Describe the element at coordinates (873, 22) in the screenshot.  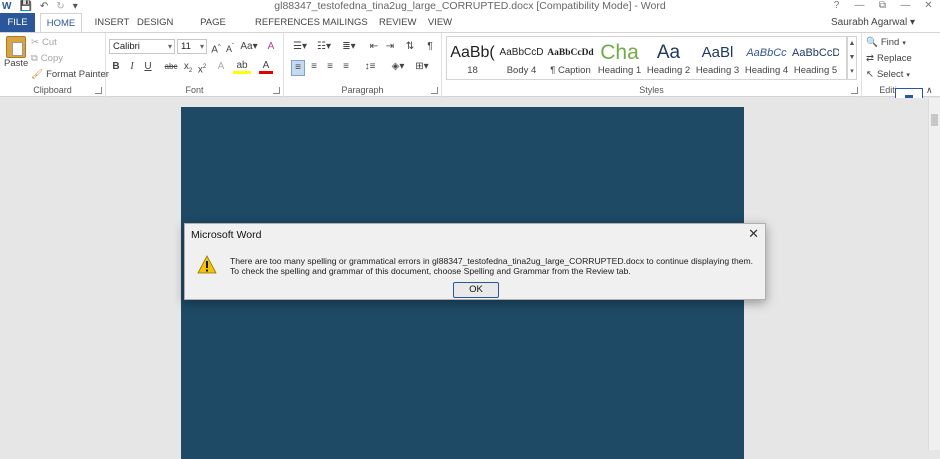
I see `user-account: Saurabh Agarwal ▾` at that location.